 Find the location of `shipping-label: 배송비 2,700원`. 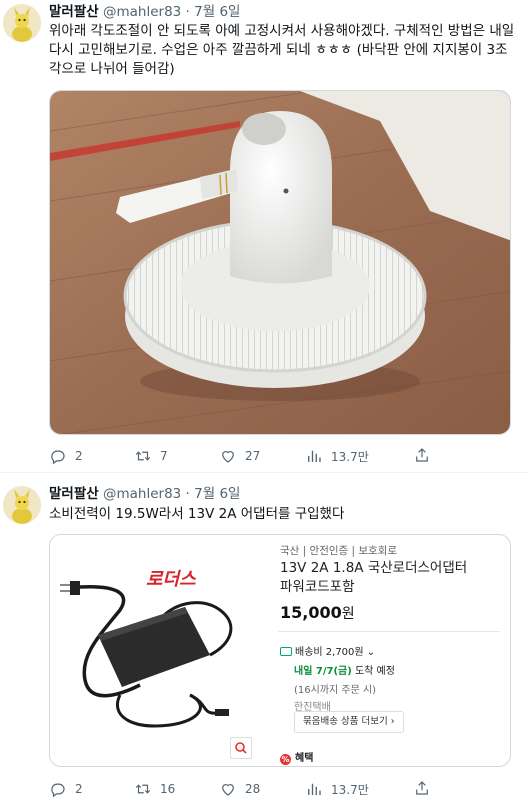

shipping-label: 배송비 2,700원 is located at coordinates (329, 652).